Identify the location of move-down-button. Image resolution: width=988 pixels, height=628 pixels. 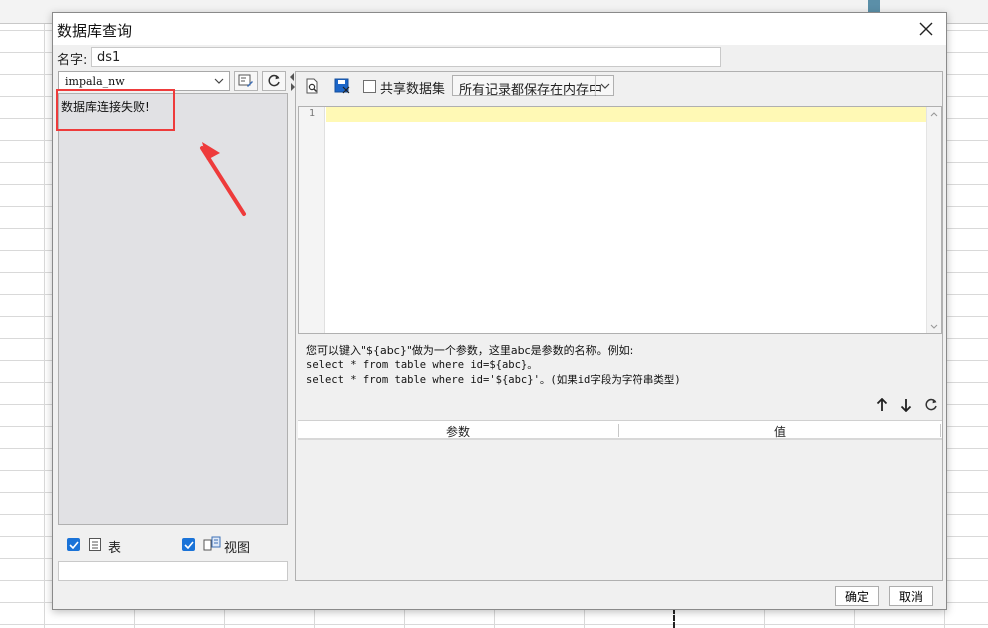
(906, 405).